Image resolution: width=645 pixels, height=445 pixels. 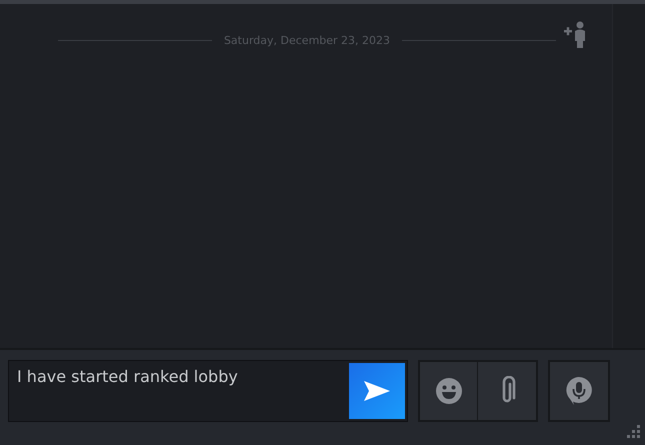 I want to click on paperclip-icon, so click(x=509, y=389).